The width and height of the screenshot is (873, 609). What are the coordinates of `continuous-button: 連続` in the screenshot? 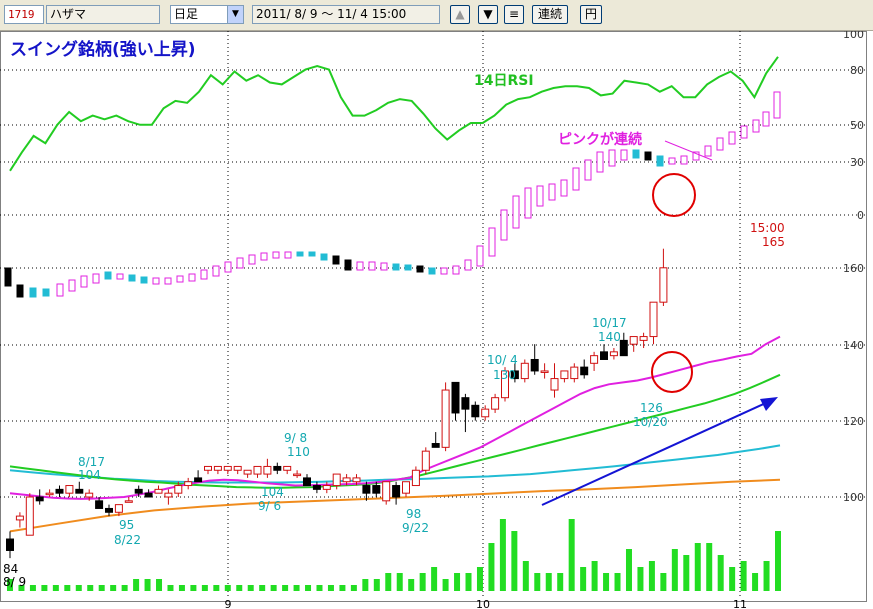 It's located at (550, 14).